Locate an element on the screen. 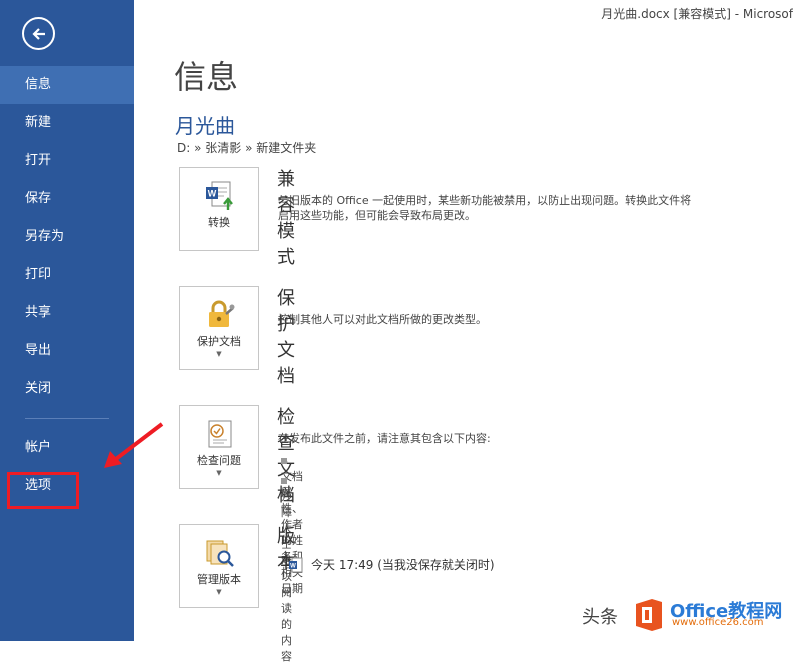 This screenshot has width=793, height=664. sidebar-item-share: 共享 is located at coordinates (67, 313).